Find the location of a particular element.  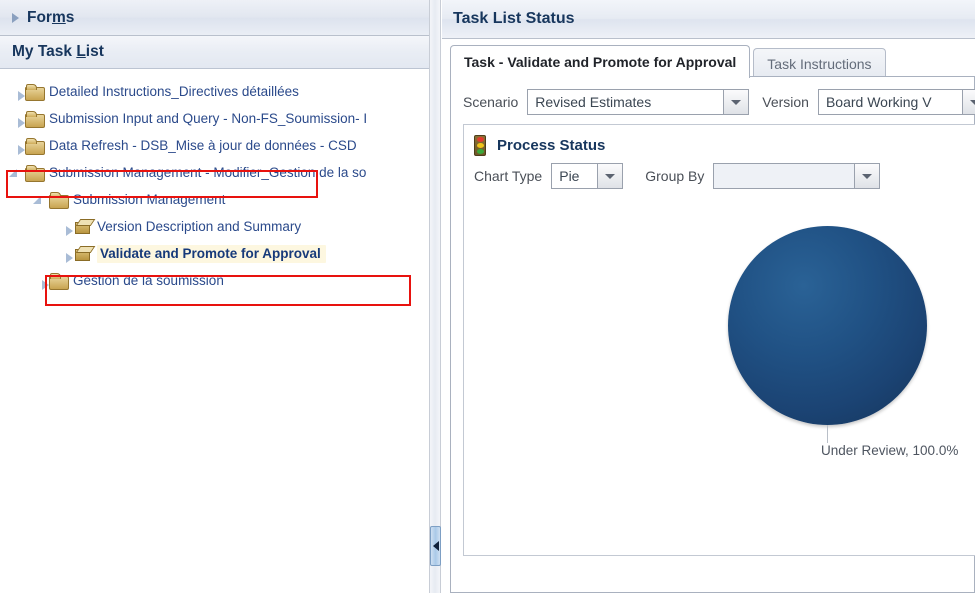

chart-controls: Chart Type Pie Group By is located at coordinates (677, 176).